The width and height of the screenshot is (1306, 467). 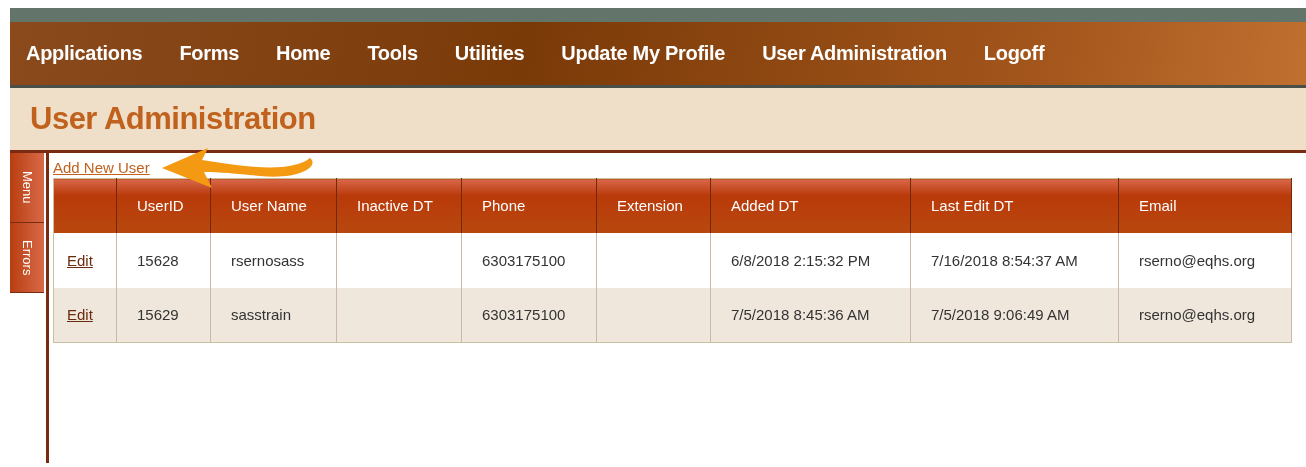 What do you see at coordinates (85, 205) in the screenshot?
I see `header-cell` at bounding box center [85, 205].